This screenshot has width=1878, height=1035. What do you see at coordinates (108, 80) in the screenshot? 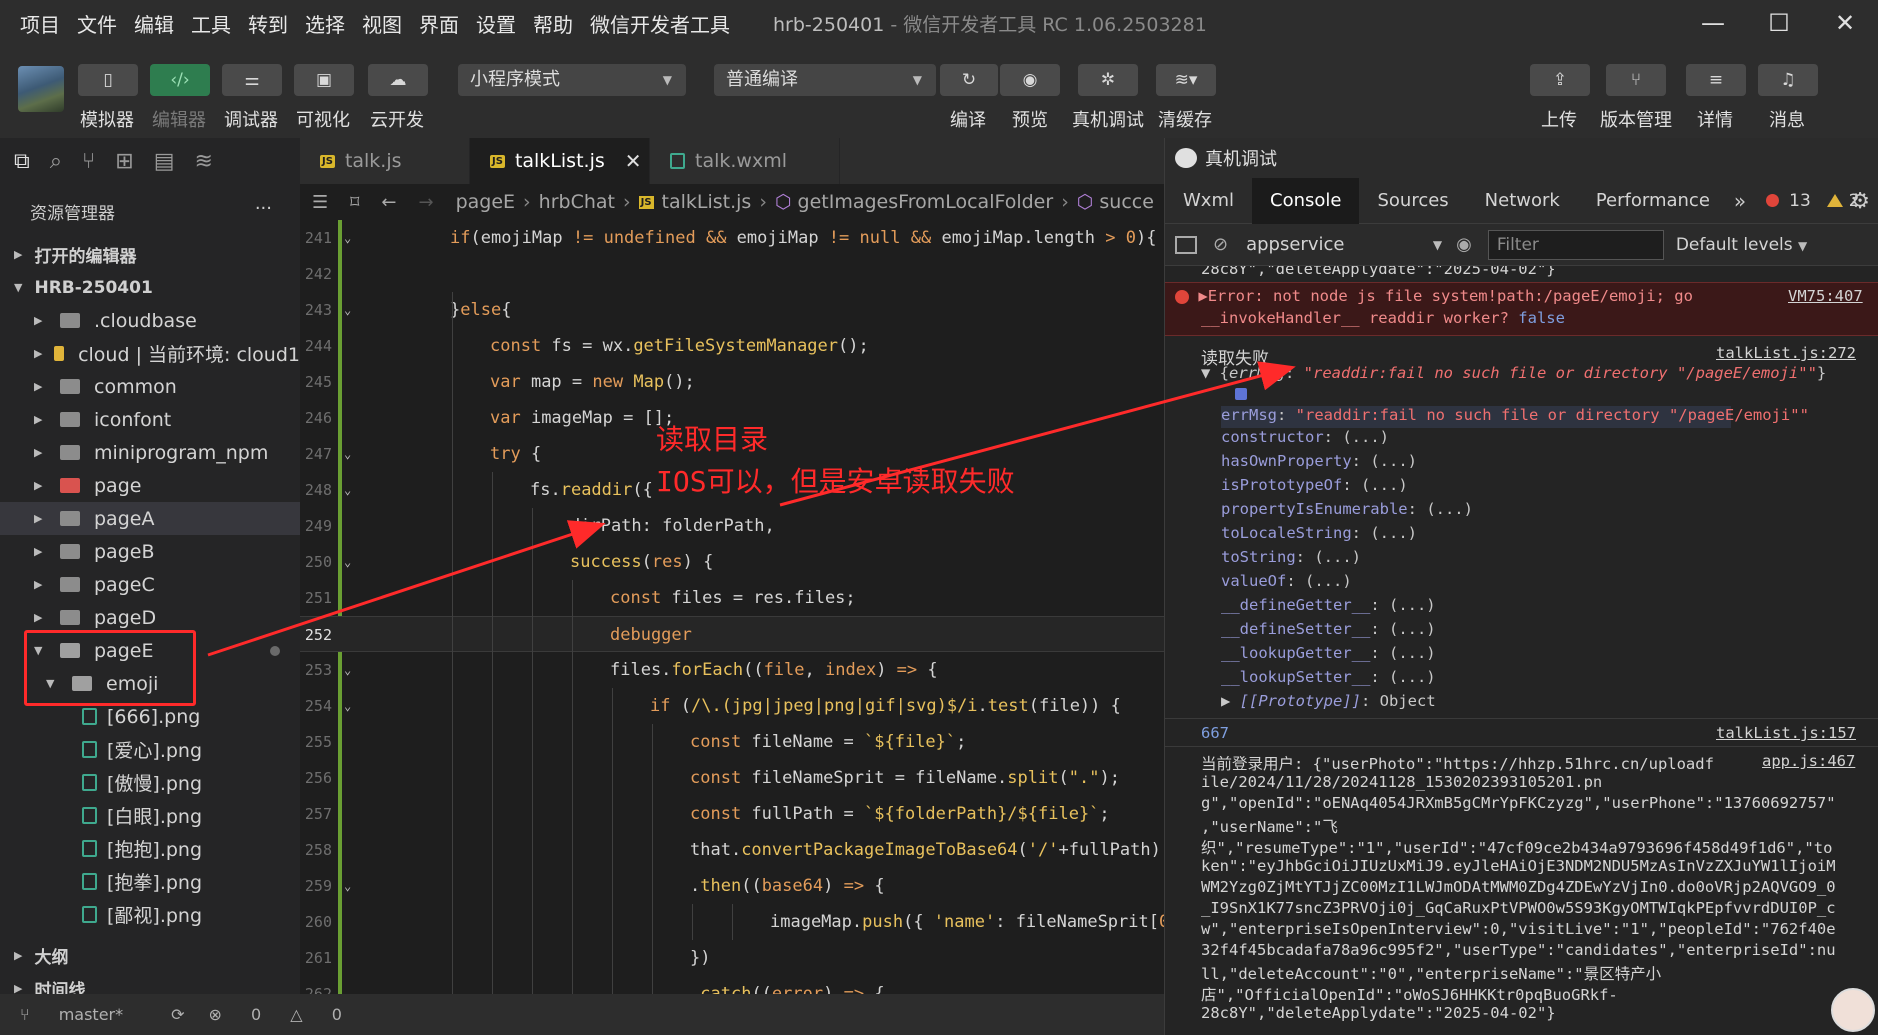
I see `simulator-button: ▯` at bounding box center [108, 80].